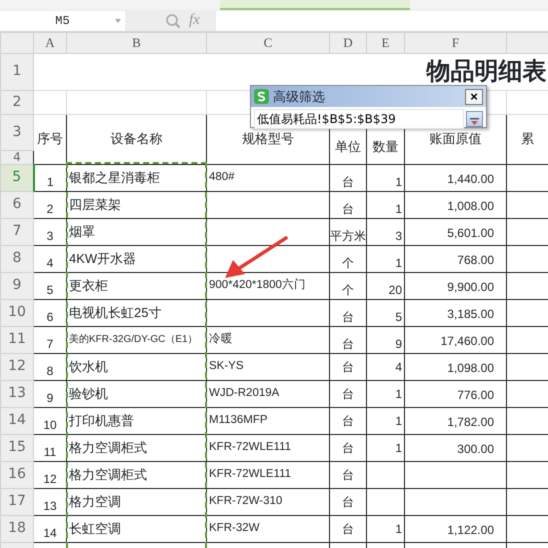  I want to click on row-number: 18, so click(17, 528).